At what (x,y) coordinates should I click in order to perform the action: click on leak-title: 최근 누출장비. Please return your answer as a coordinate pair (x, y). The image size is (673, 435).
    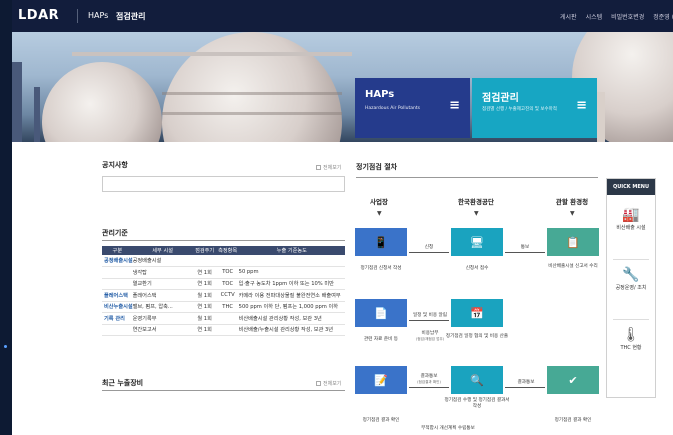
    Looking at the image, I should click on (123, 383).